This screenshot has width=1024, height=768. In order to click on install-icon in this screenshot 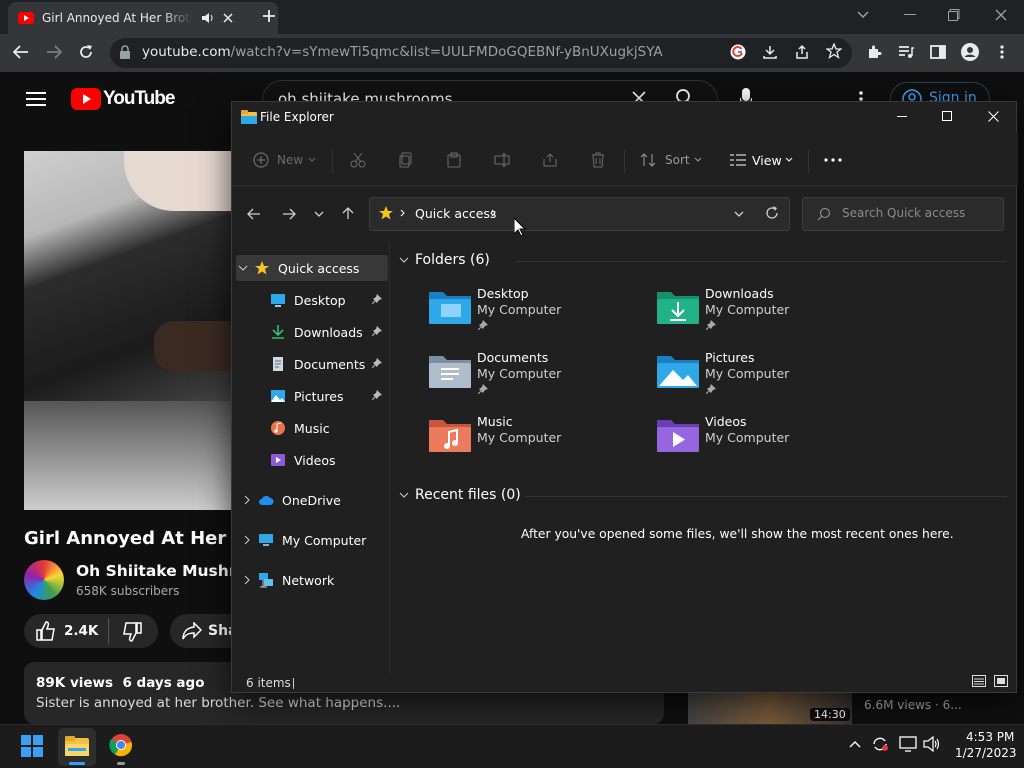, I will do `click(770, 52)`.